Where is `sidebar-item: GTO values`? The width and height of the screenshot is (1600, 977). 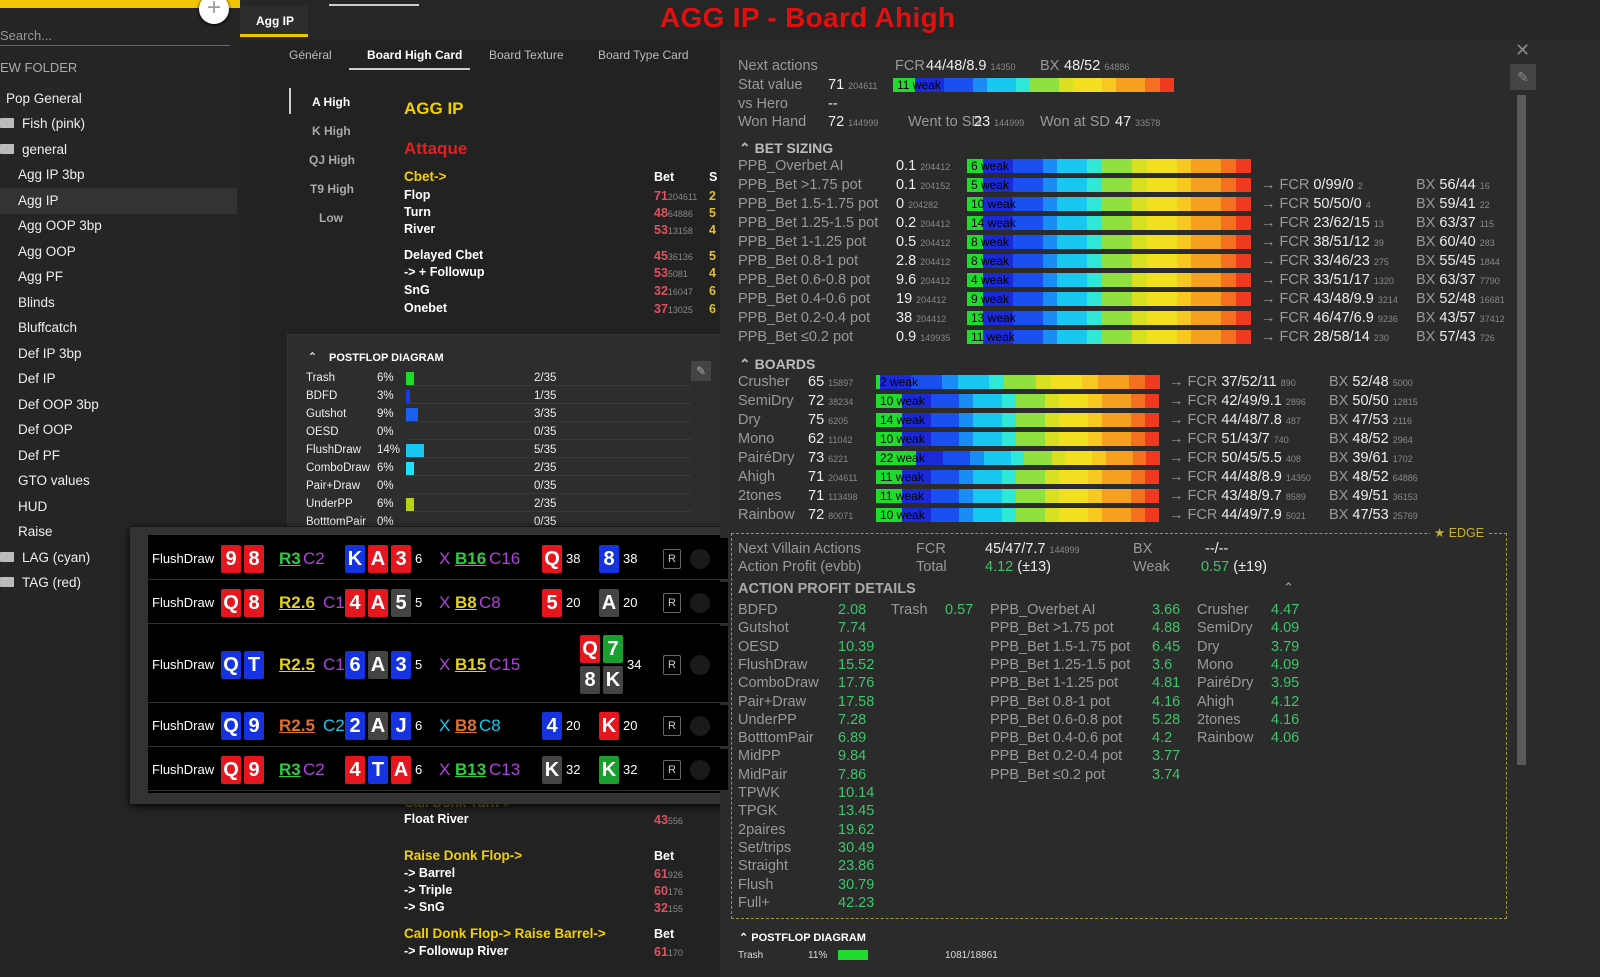
sidebar-item: GTO values is located at coordinates (118, 481).